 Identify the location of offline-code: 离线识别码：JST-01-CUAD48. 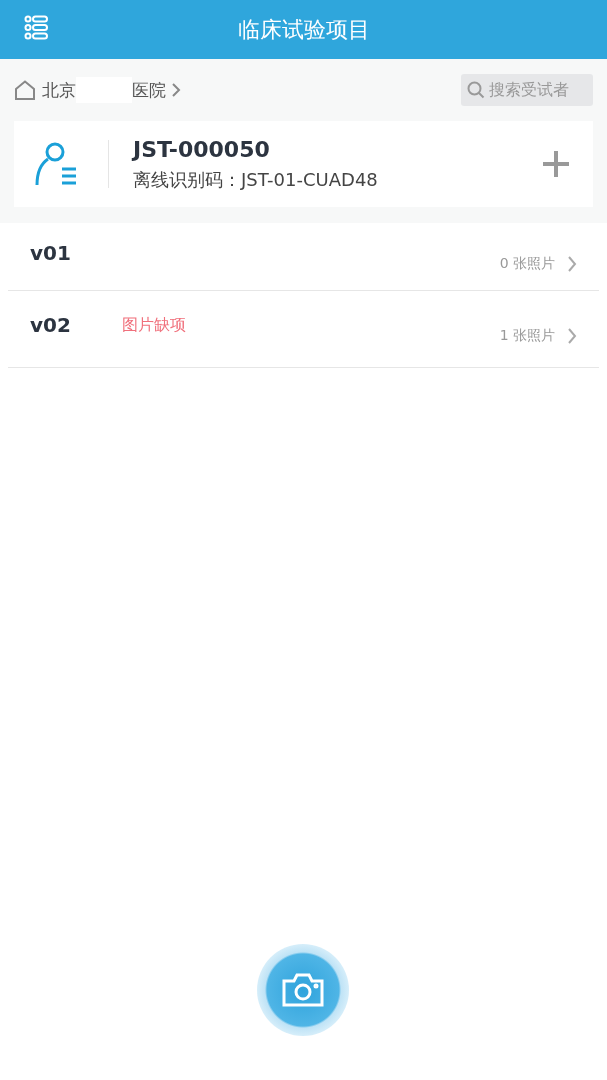
(256, 179).